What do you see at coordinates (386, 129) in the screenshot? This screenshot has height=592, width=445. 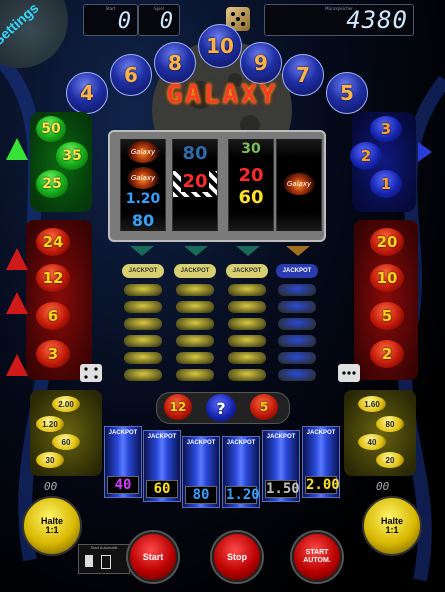 I see `blue-ball-label: 3` at bounding box center [386, 129].